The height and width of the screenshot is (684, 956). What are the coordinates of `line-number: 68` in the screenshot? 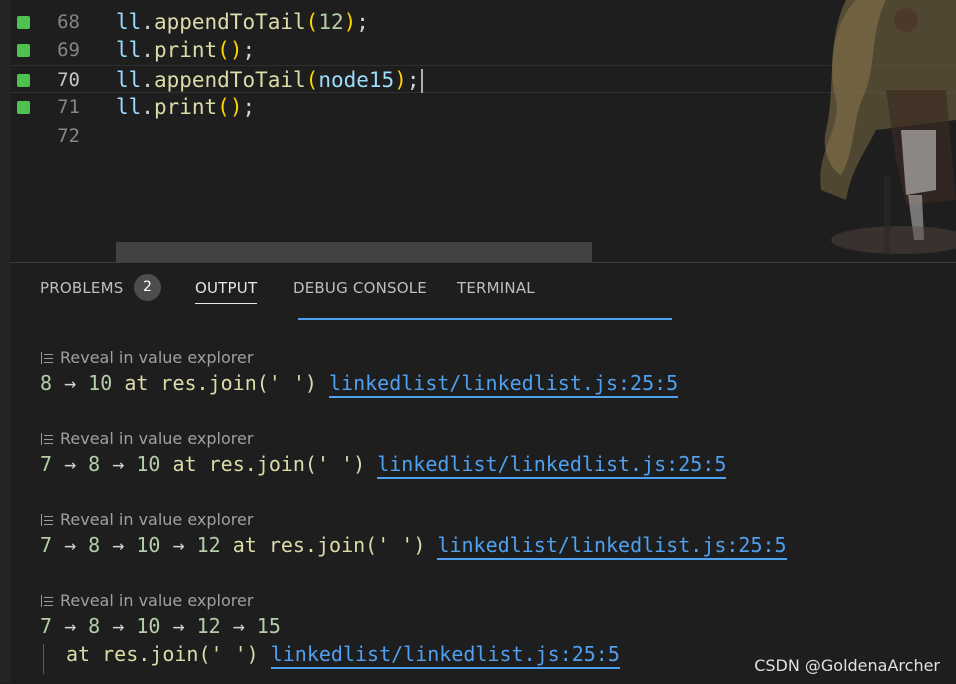 It's located at (68, 22).